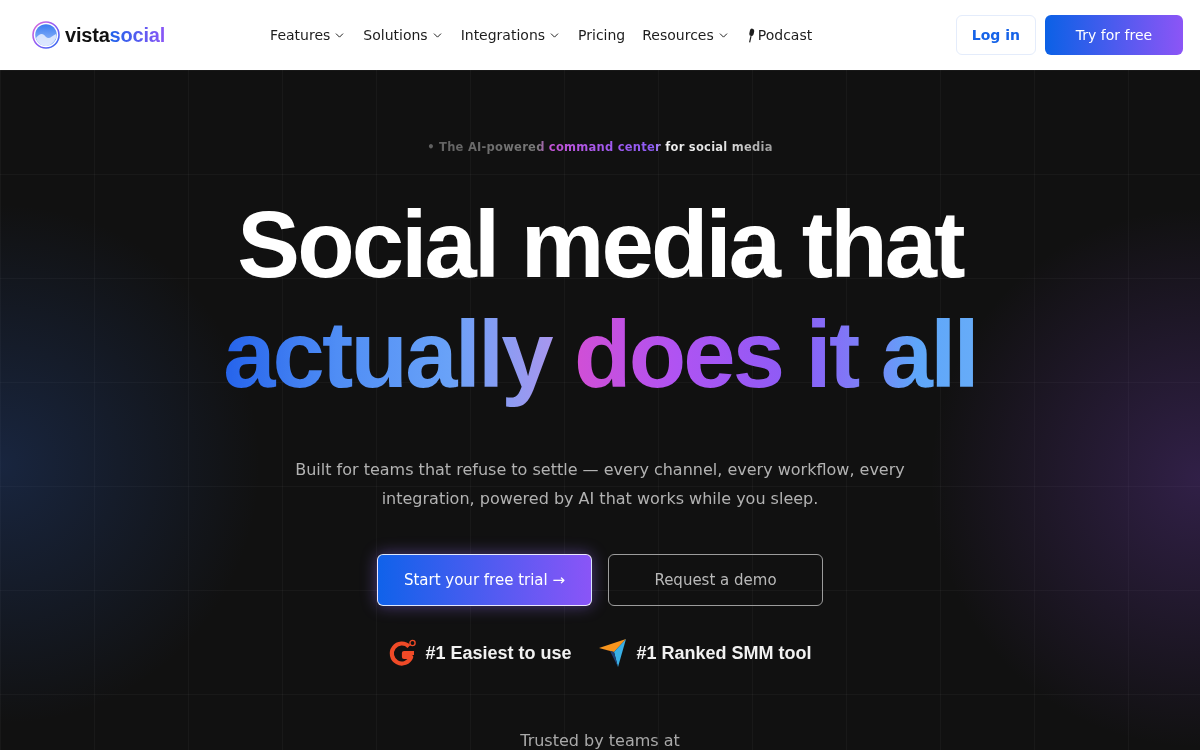 The height and width of the screenshot is (750, 1200). I want to click on microphone-icon, so click(750, 35).